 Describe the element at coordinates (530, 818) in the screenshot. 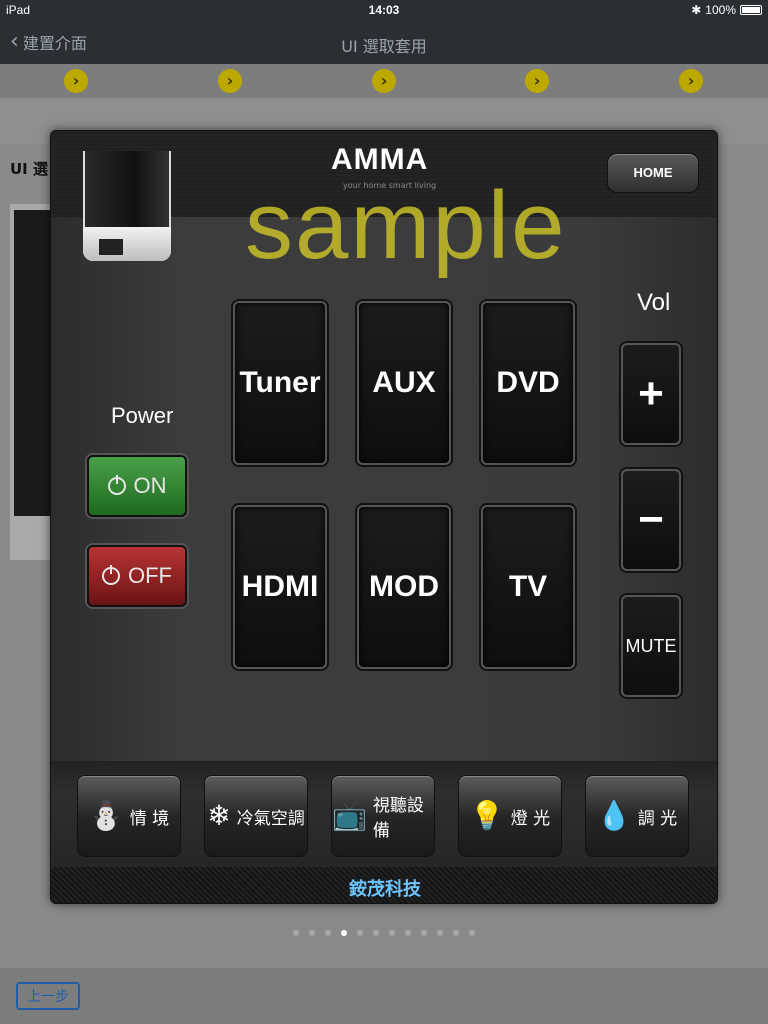

I see `category-label: 燈 光` at that location.